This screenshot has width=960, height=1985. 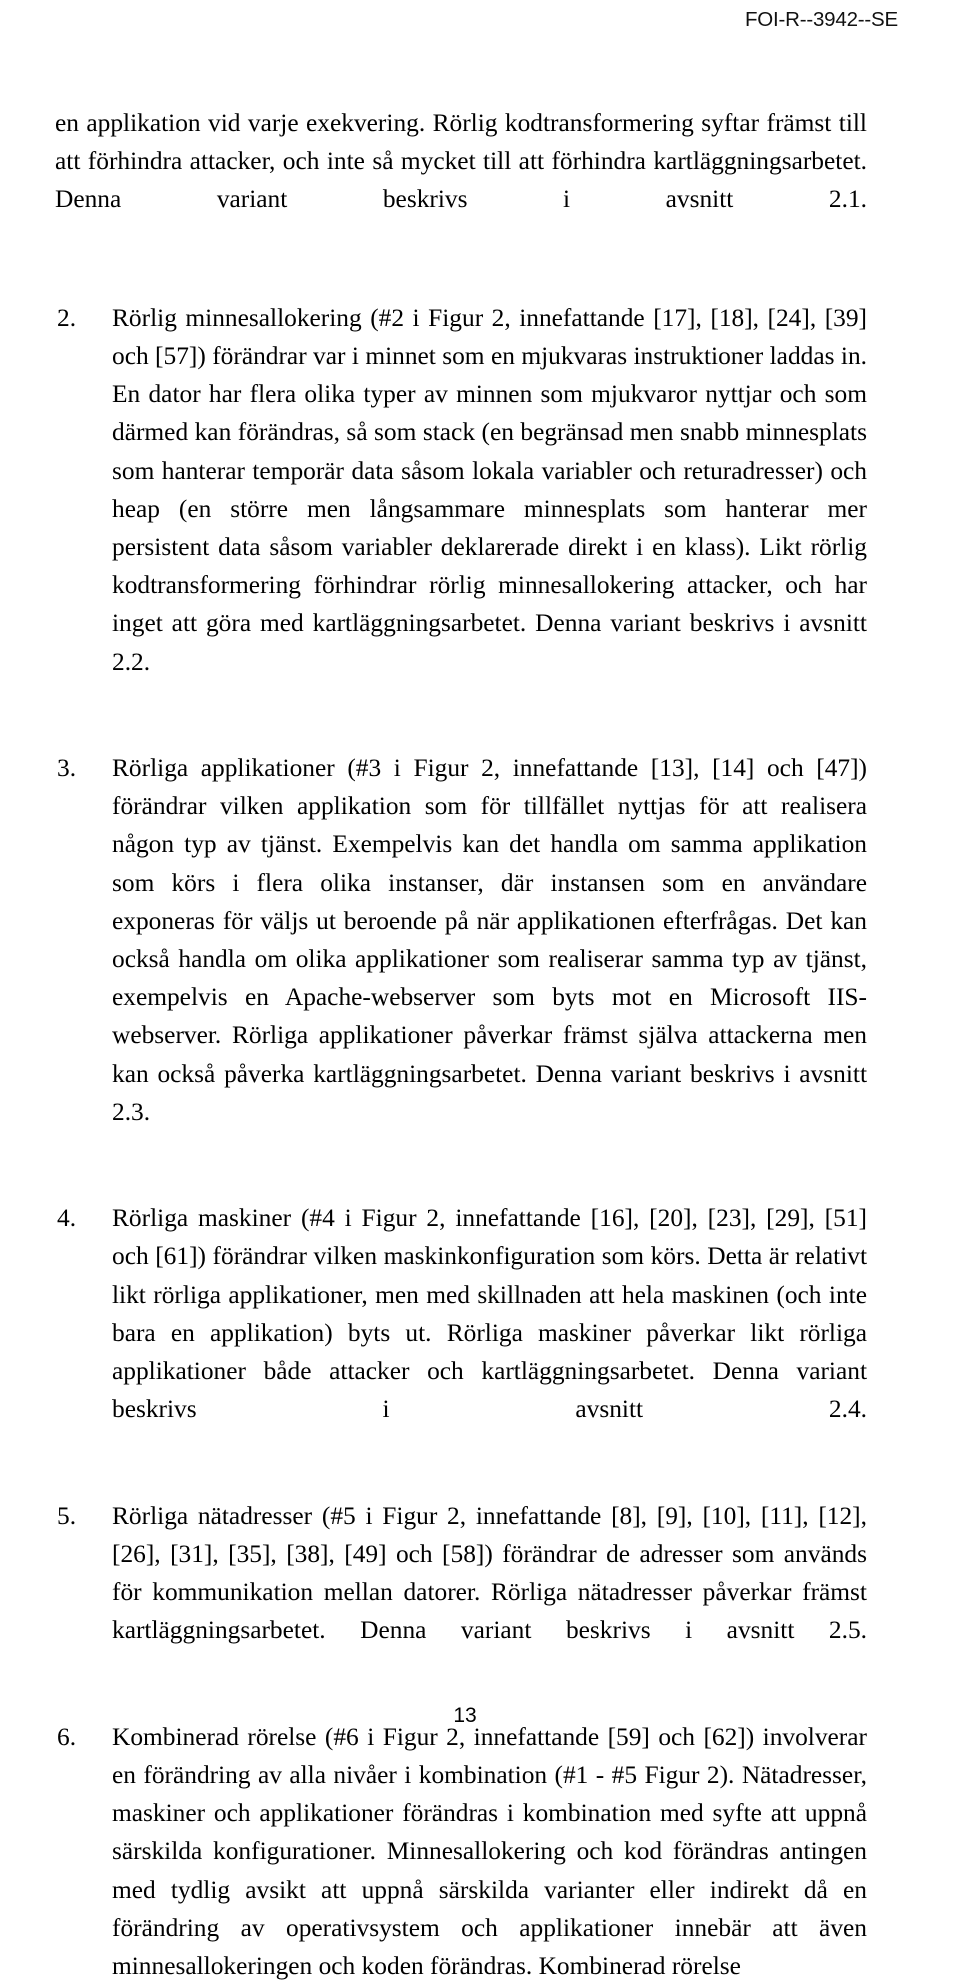 I want to click on list-item-marker: 3., so click(x=67, y=768).